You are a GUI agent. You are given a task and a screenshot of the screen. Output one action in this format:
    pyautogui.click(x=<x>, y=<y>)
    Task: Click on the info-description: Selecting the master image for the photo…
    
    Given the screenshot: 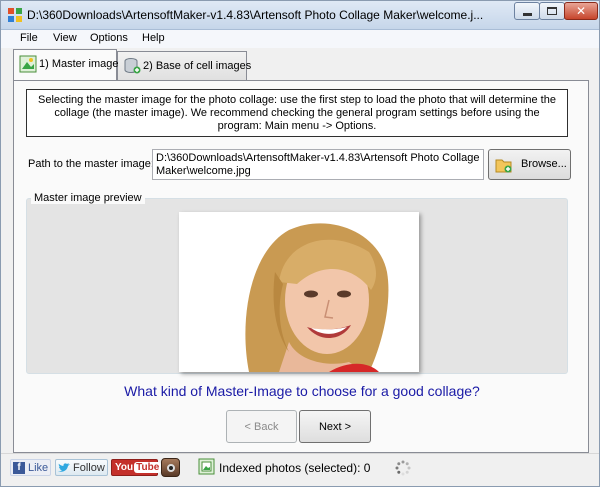 What is the action you would take?
    pyautogui.click(x=297, y=113)
    